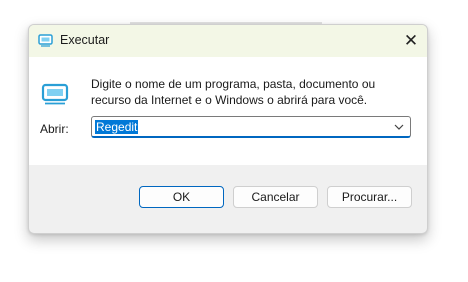 The image size is (468, 282). Describe the element at coordinates (54, 129) in the screenshot. I see `open-label: Abrir:` at that location.